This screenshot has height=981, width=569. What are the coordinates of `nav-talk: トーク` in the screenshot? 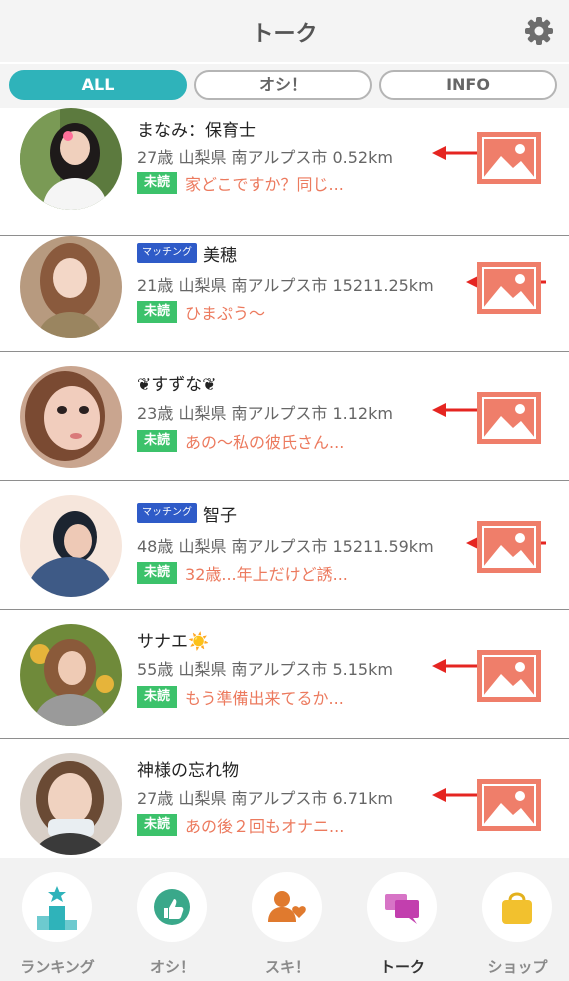 It's located at (402, 919).